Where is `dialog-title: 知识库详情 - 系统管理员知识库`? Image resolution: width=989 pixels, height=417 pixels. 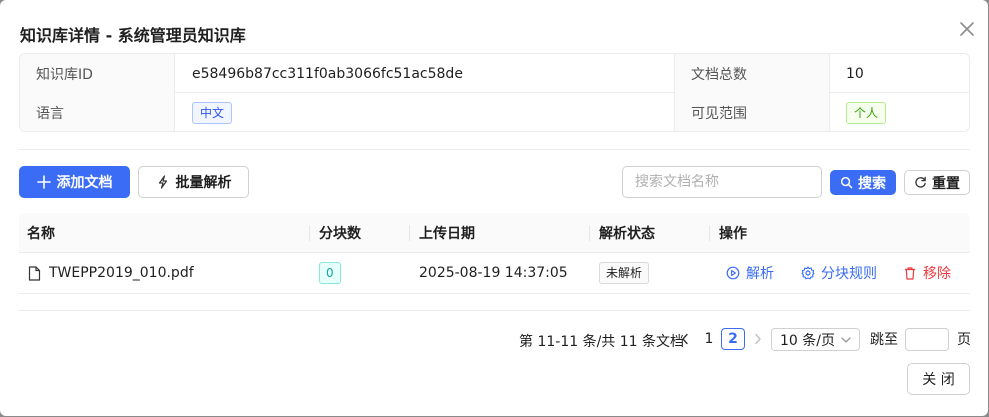
dialog-title: 知识库详情 - 系统管理员知识库 is located at coordinates (133, 35).